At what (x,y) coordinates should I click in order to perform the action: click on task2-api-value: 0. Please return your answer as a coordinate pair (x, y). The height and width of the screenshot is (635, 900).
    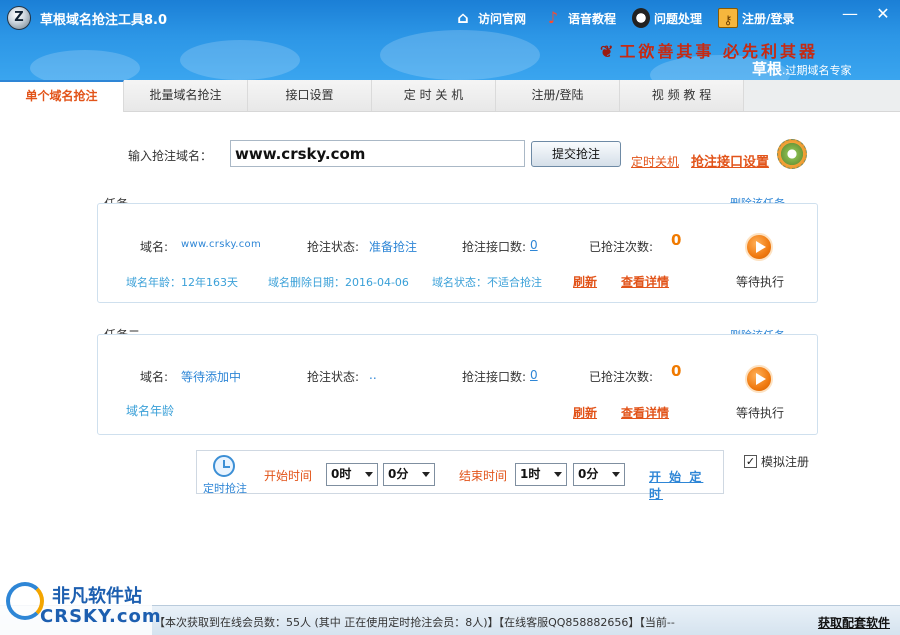
    Looking at the image, I should click on (534, 375).